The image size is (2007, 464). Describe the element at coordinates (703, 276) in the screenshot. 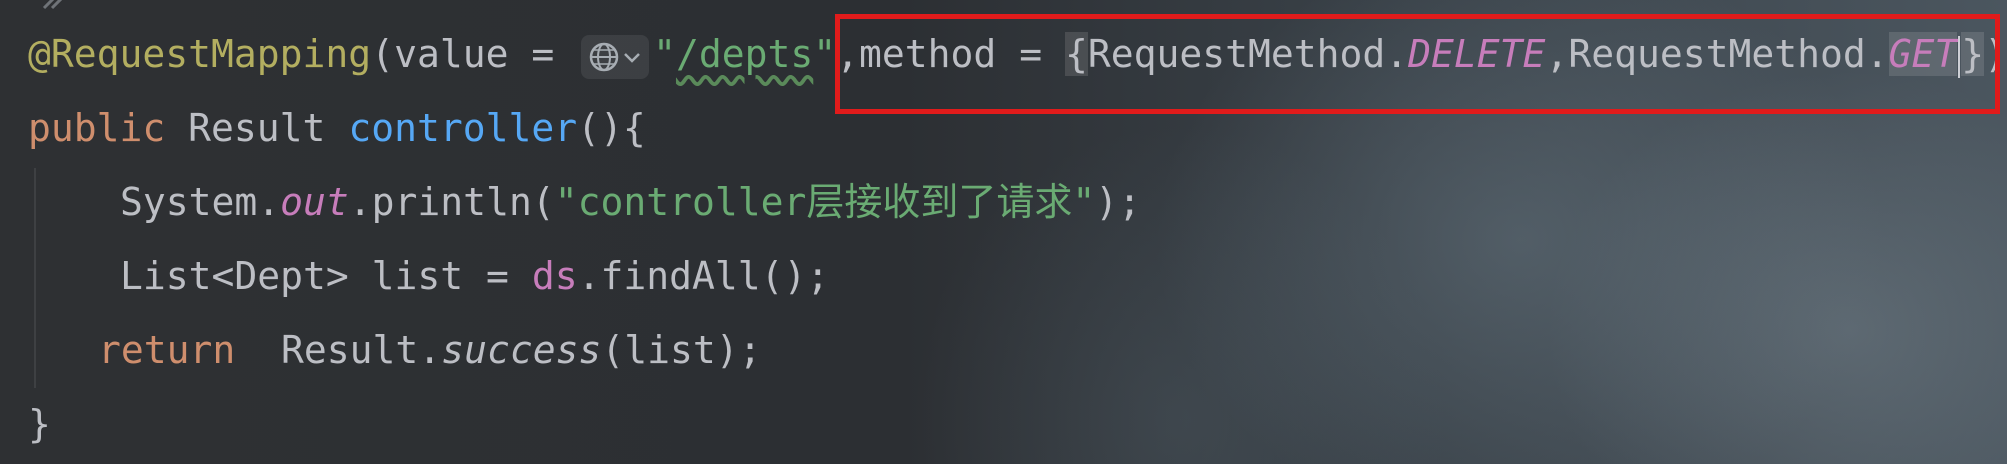

I see `findall-call: .findAll();` at that location.